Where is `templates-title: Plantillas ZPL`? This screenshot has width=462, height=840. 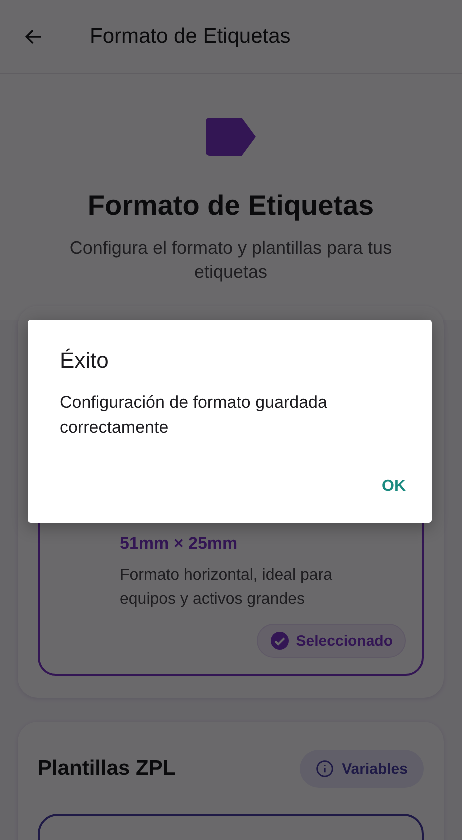 templates-title: Plantillas ZPL is located at coordinates (107, 769).